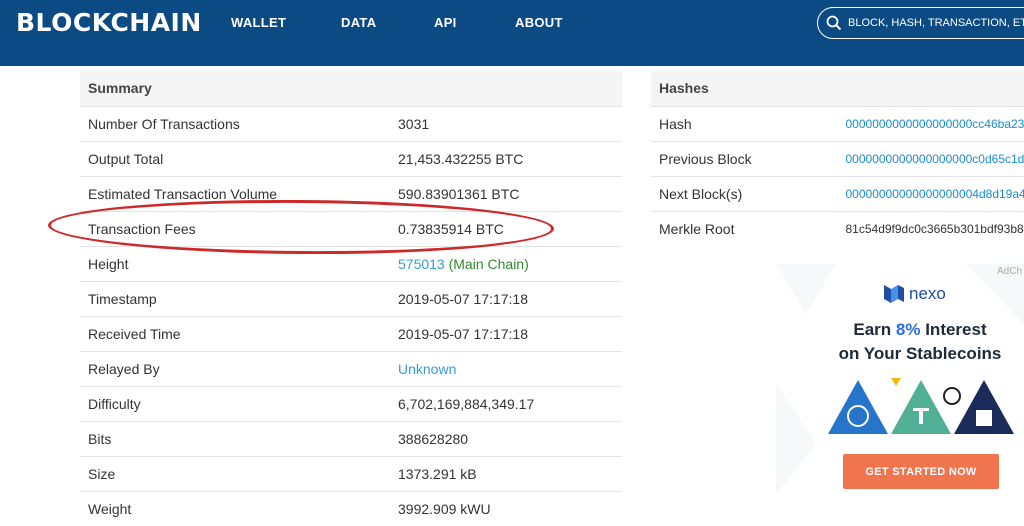  I want to click on row-label: Merkle Root, so click(744, 228).